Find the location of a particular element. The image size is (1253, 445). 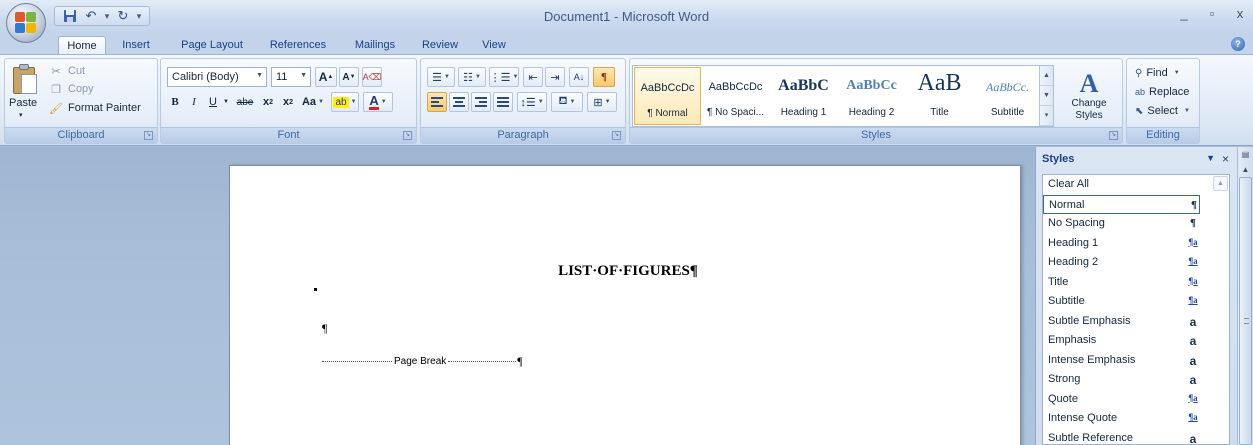

change-styles-button: A Change Styles is located at coordinates (1089, 96).